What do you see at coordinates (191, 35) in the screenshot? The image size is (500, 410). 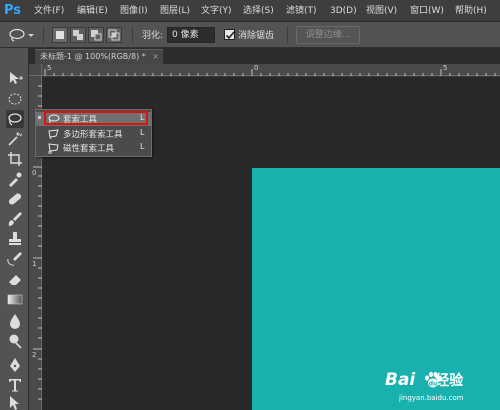 I see `feather-input: 0 像素` at bounding box center [191, 35].